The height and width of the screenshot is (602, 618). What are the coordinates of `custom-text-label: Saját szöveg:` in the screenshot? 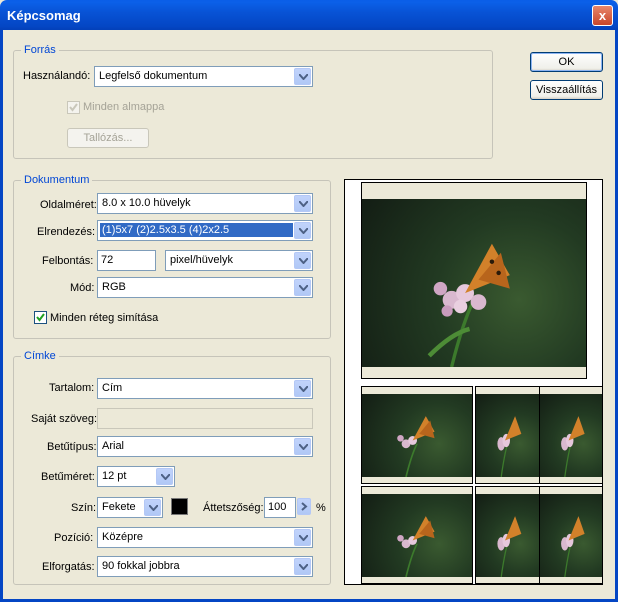 It's located at (64, 419).